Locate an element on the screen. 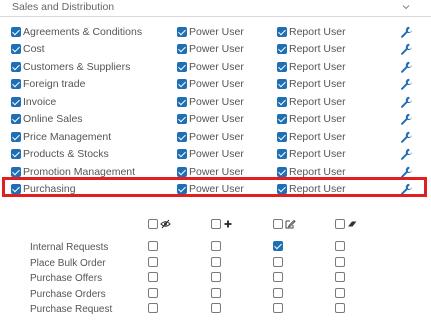 The image size is (431, 324). eye-off-icon is located at coordinates (165, 224).